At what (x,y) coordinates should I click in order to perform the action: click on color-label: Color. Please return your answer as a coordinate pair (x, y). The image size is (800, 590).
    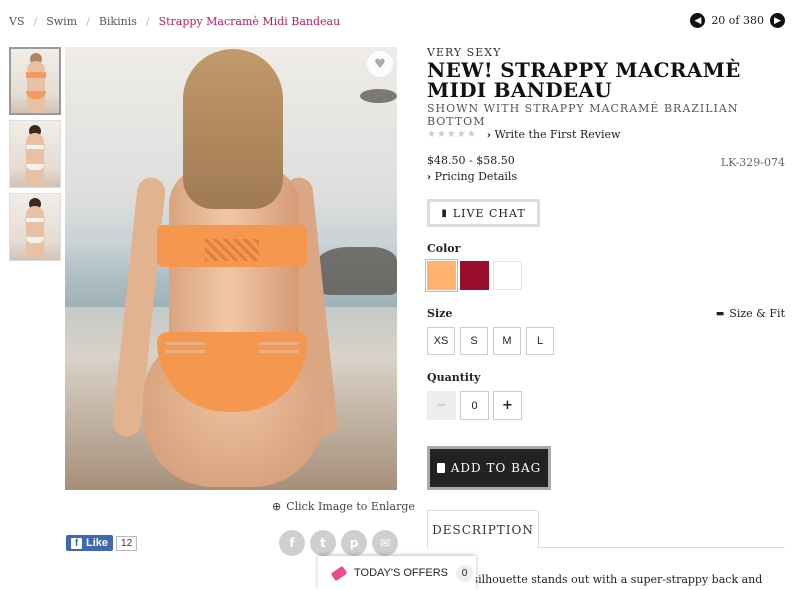
    Looking at the image, I should click on (444, 248).